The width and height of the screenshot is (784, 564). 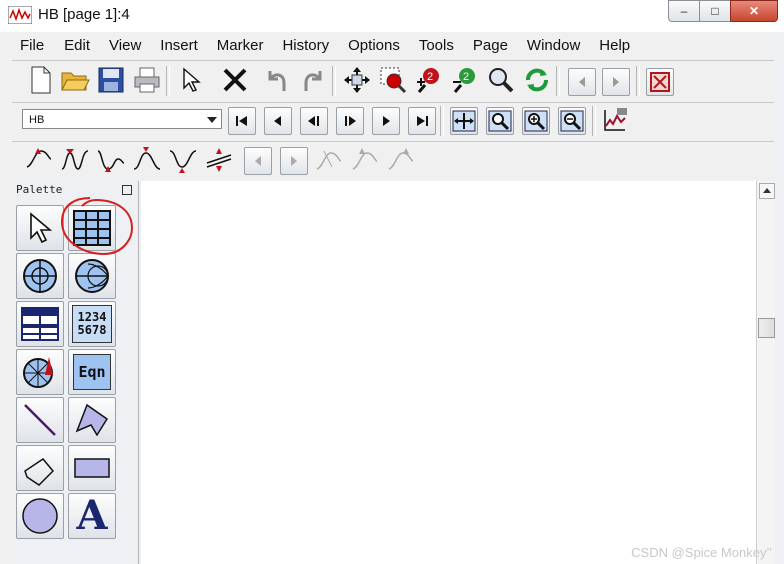 What do you see at coordinates (464, 121) in the screenshot?
I see `fit-all-icon` at bounding box center [464, 121].